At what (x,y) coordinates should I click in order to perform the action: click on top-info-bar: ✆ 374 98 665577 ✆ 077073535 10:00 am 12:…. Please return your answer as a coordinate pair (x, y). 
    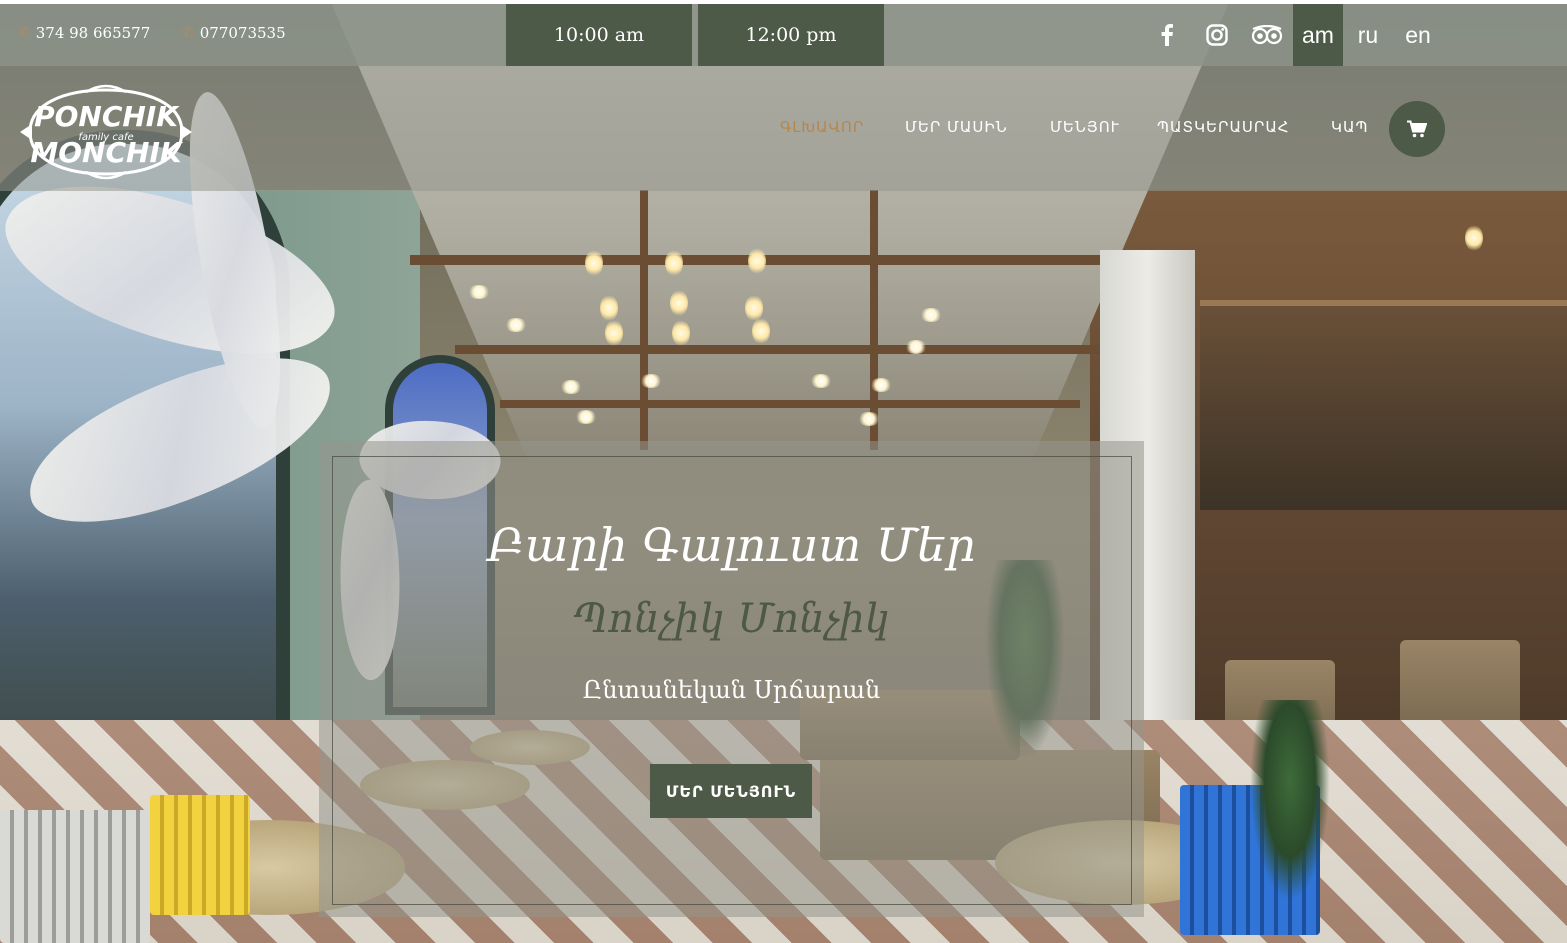
    Looking at the image, I should click on (783, 35).